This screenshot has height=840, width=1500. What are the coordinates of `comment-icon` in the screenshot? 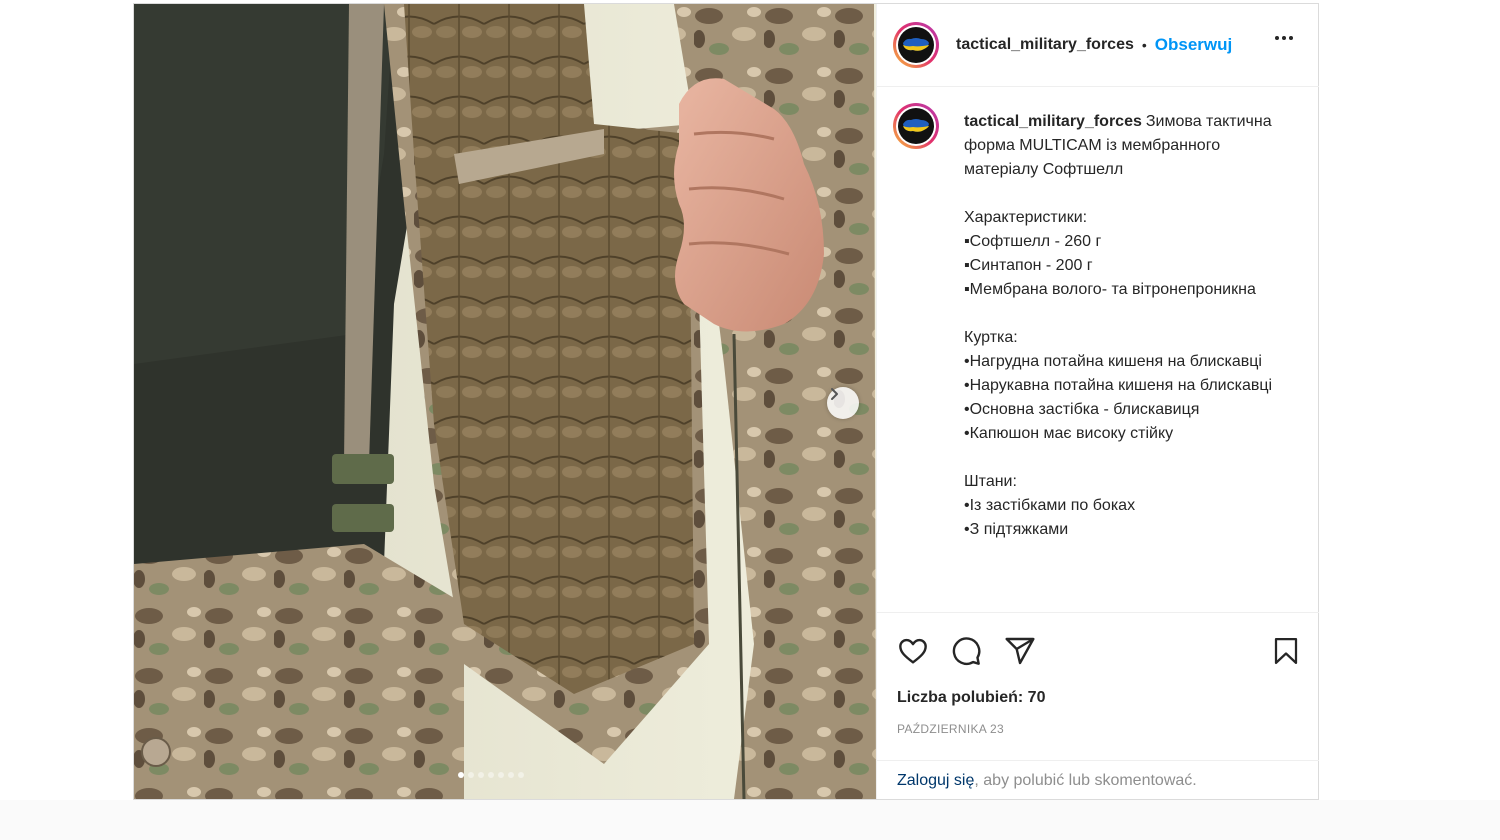 It's located at (966, 651).